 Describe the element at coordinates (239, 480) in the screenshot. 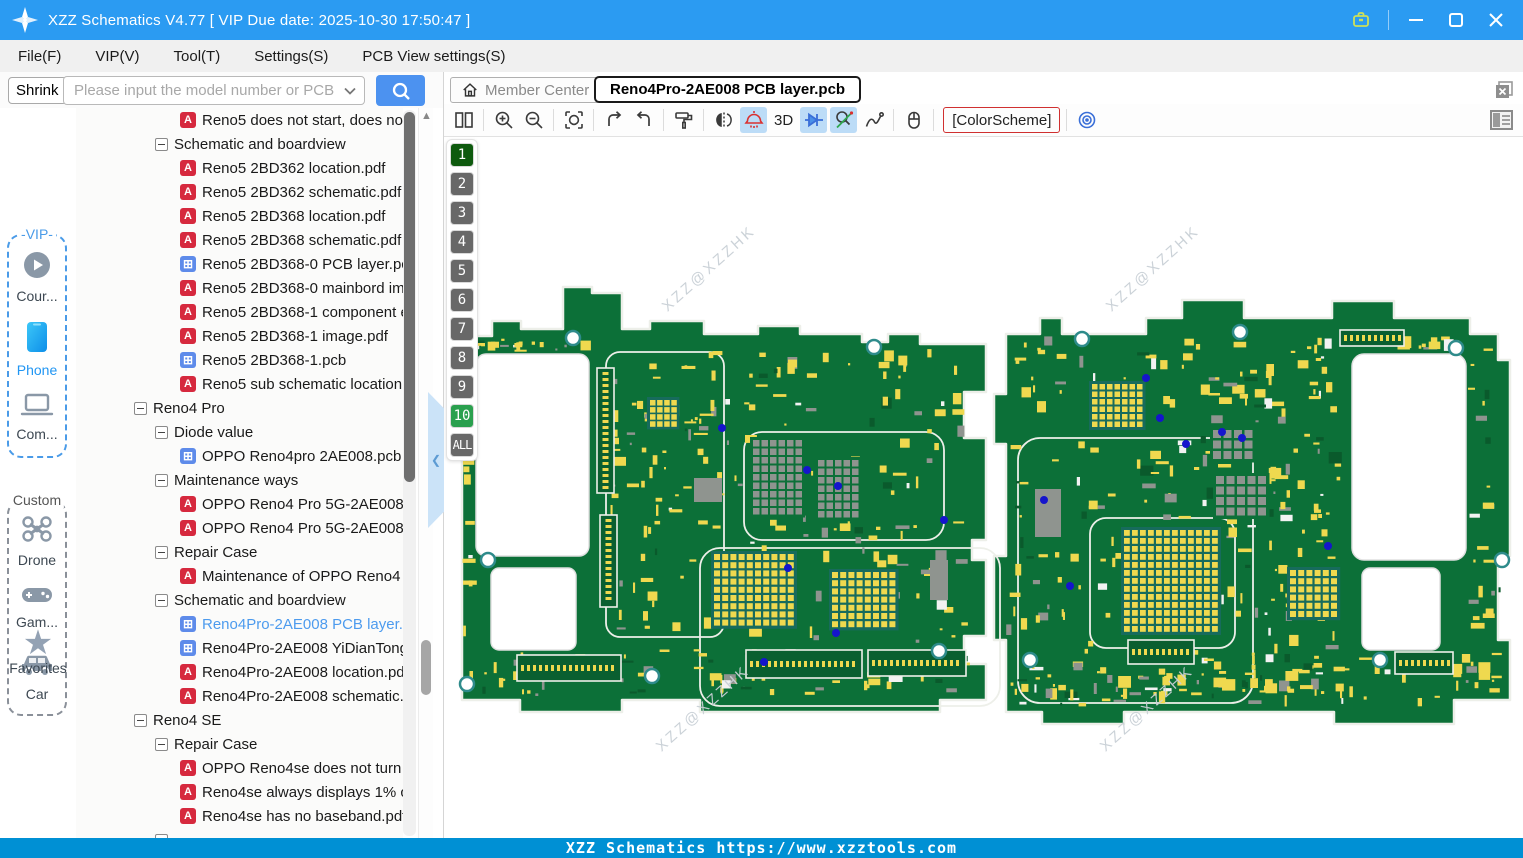

I see `tree-node: Maintenance ways` at that location.